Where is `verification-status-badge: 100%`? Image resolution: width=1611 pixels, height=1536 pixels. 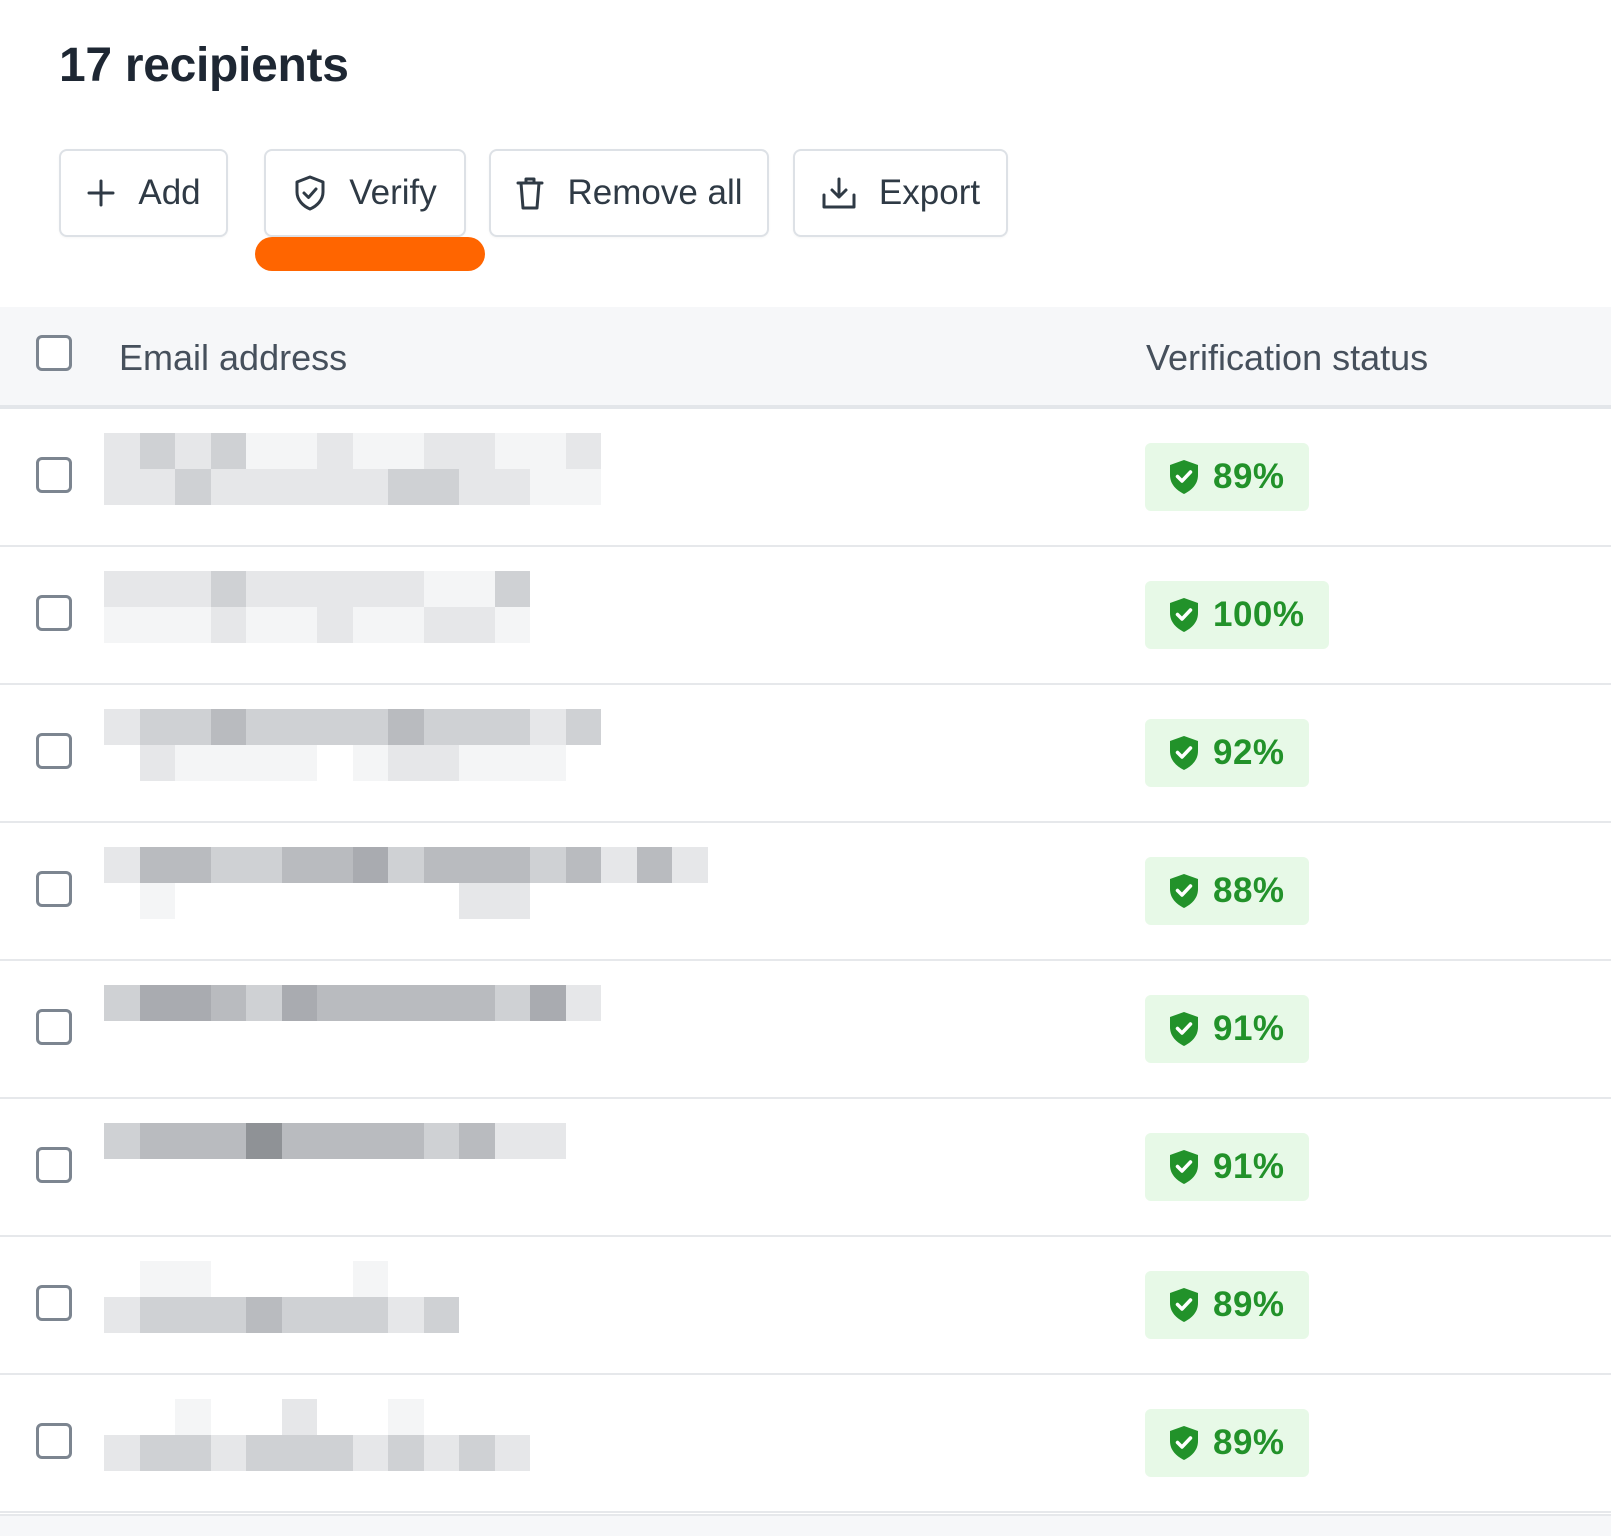 verification-status-badge: 100% is located at coordinates (1237, 615).